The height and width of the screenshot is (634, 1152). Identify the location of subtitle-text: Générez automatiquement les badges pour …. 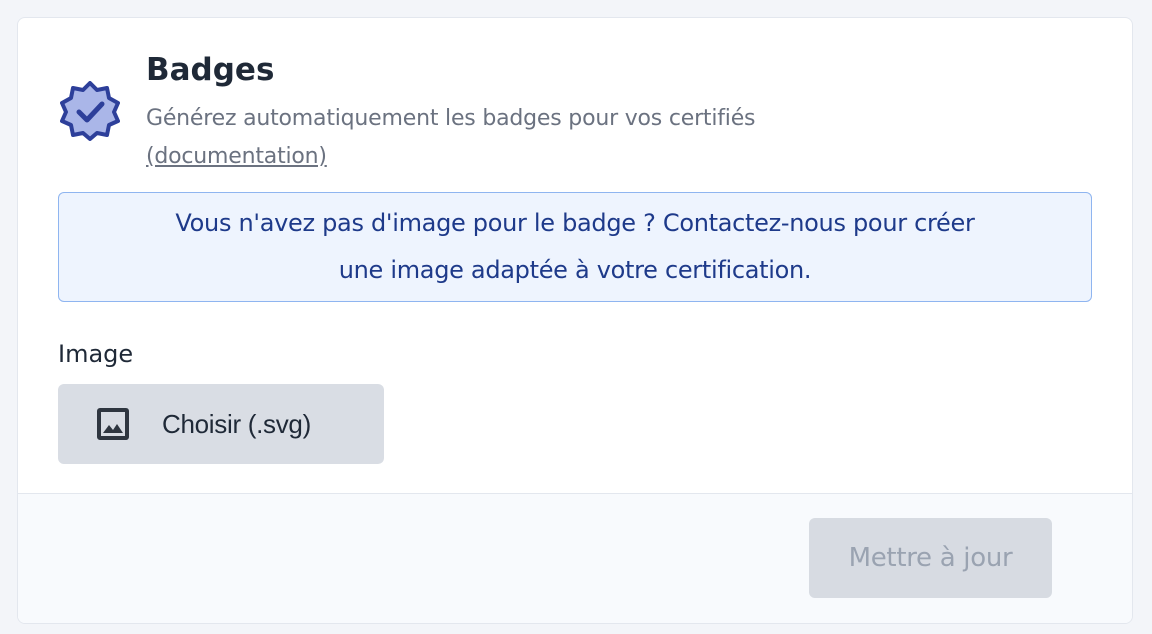
(451, 118).